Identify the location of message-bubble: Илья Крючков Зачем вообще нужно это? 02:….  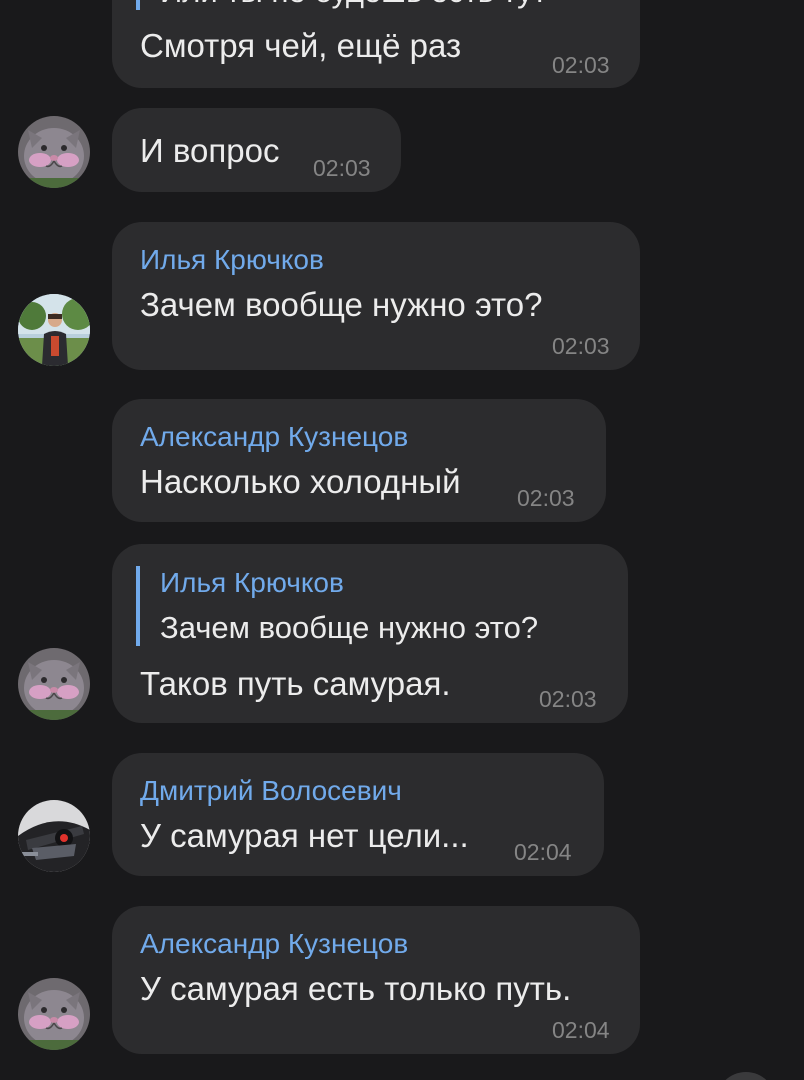
(376, 296).